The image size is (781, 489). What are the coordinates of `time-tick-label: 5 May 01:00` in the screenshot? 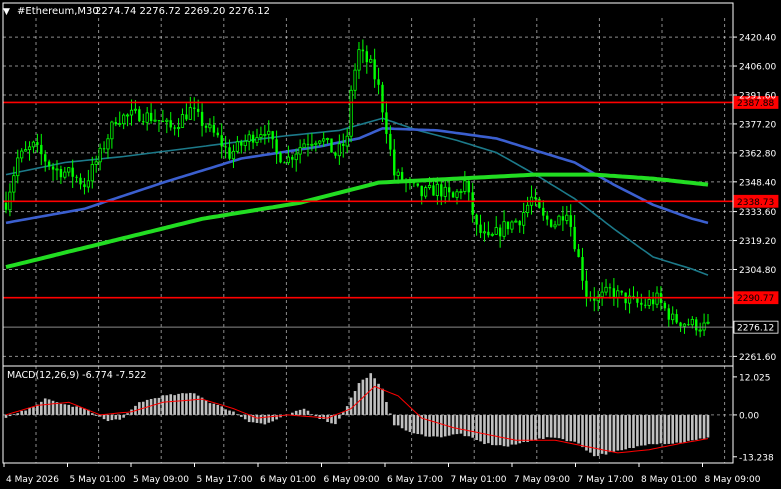 It's located at (98, 480).